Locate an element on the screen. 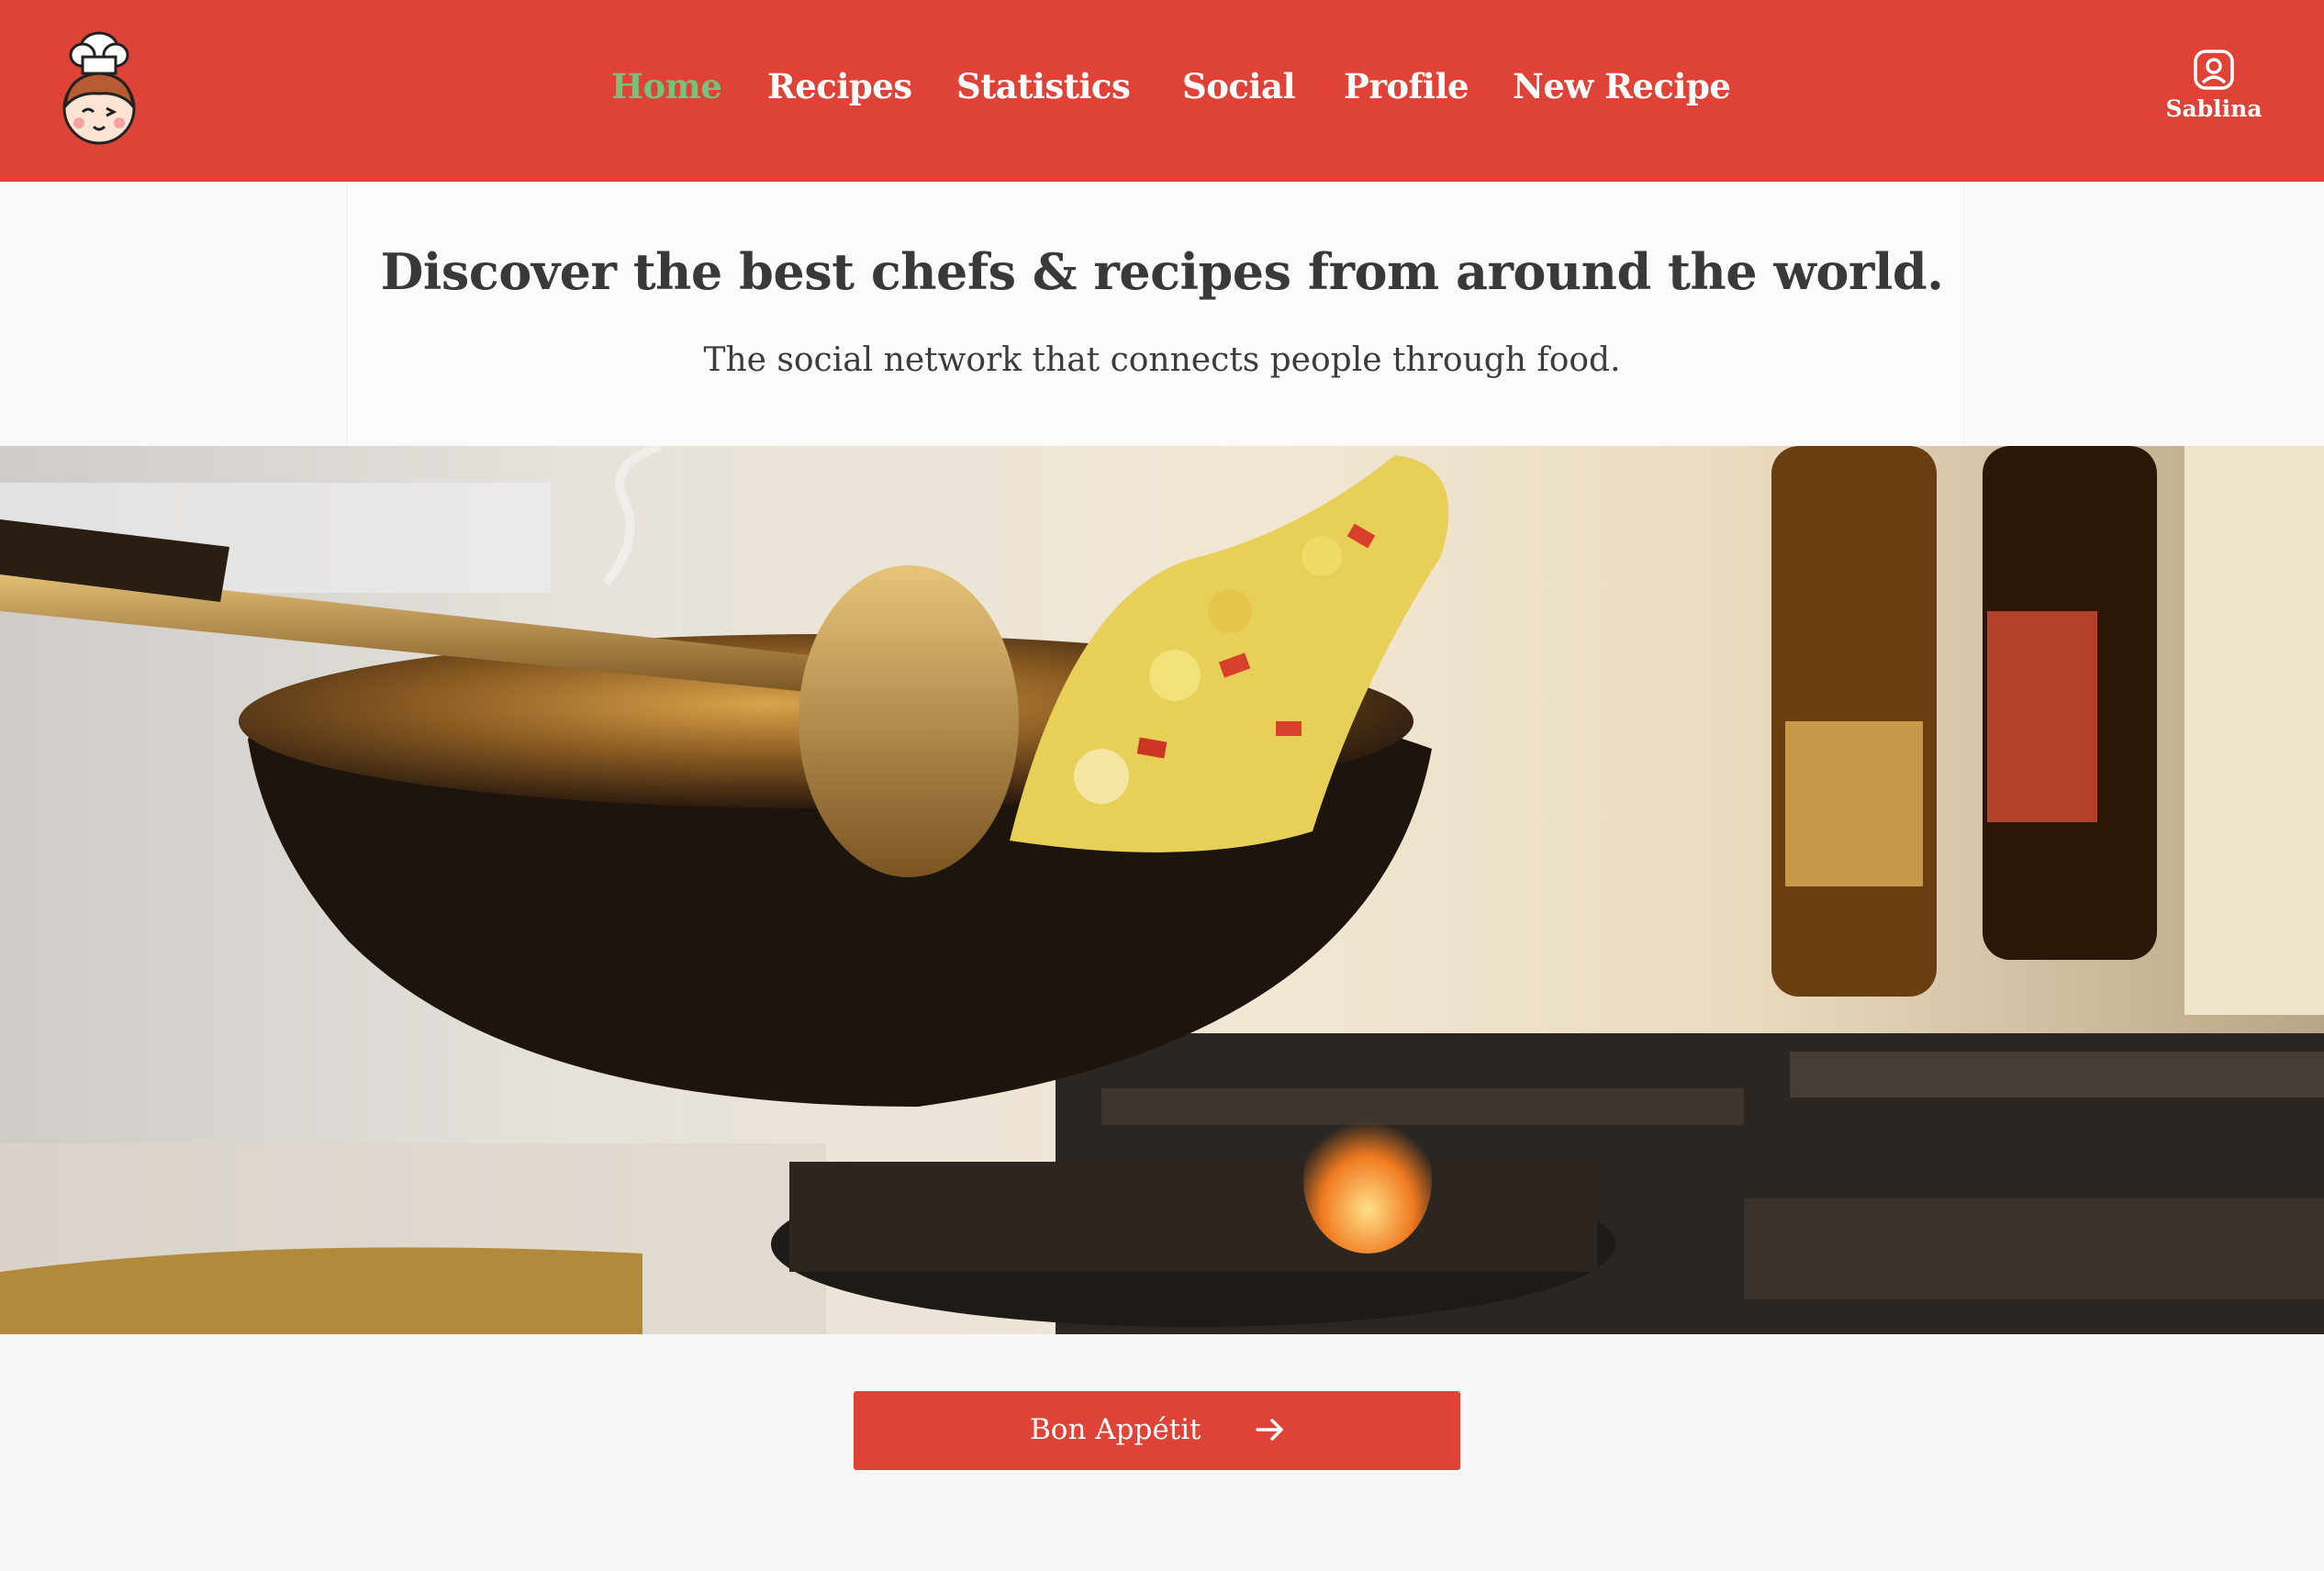 This screenshot has height=1571, width=2324. arrow-right-icon is located at coordinates (1269, 1430).